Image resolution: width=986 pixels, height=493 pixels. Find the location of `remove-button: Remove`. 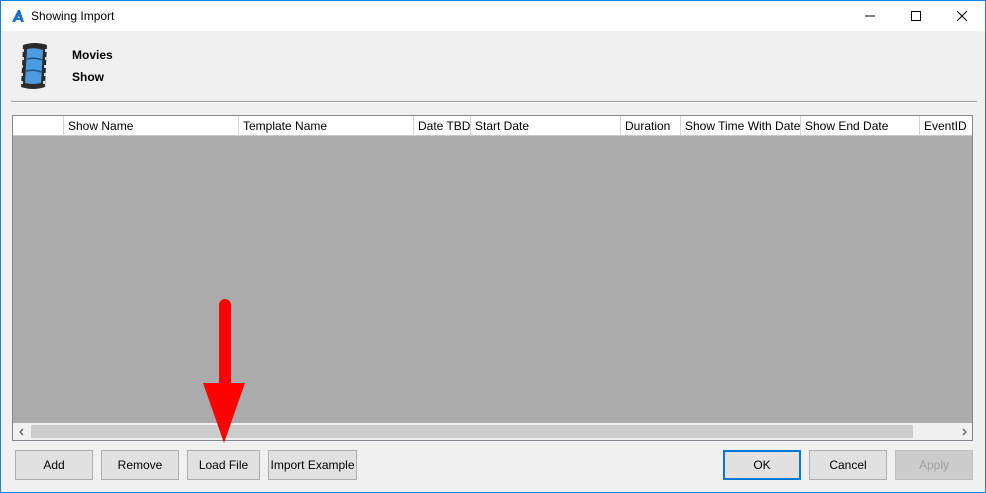

remove-button: Remove is located at coordinates (140, 465).